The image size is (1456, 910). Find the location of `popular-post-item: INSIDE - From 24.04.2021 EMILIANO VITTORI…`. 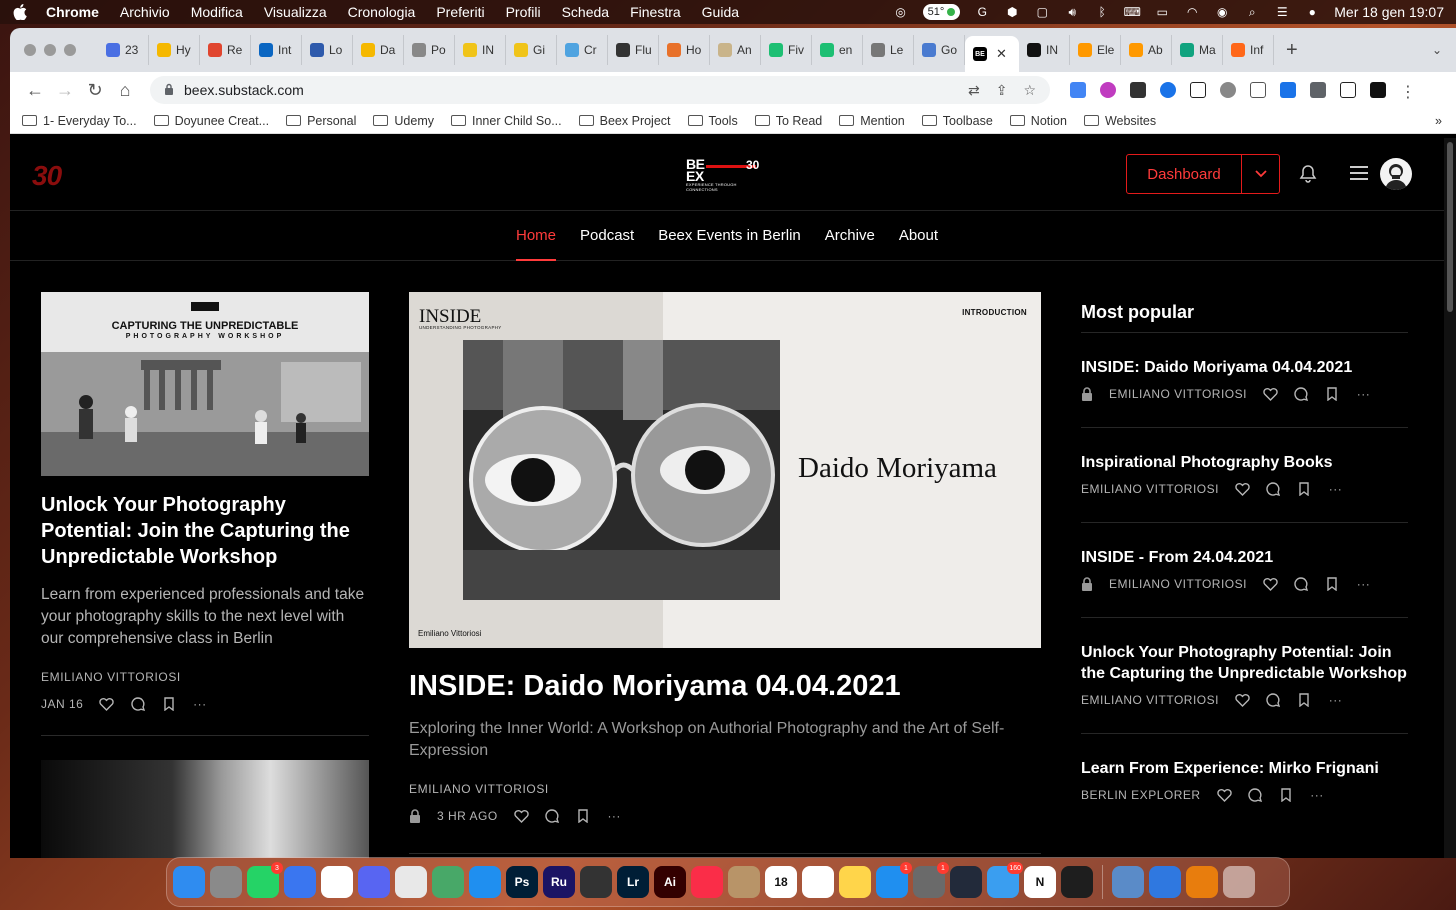

popular-post-item: INSIDE - From 24.04.2021 EMILIANO VITTORI… is located at coordinates (1244, 569).